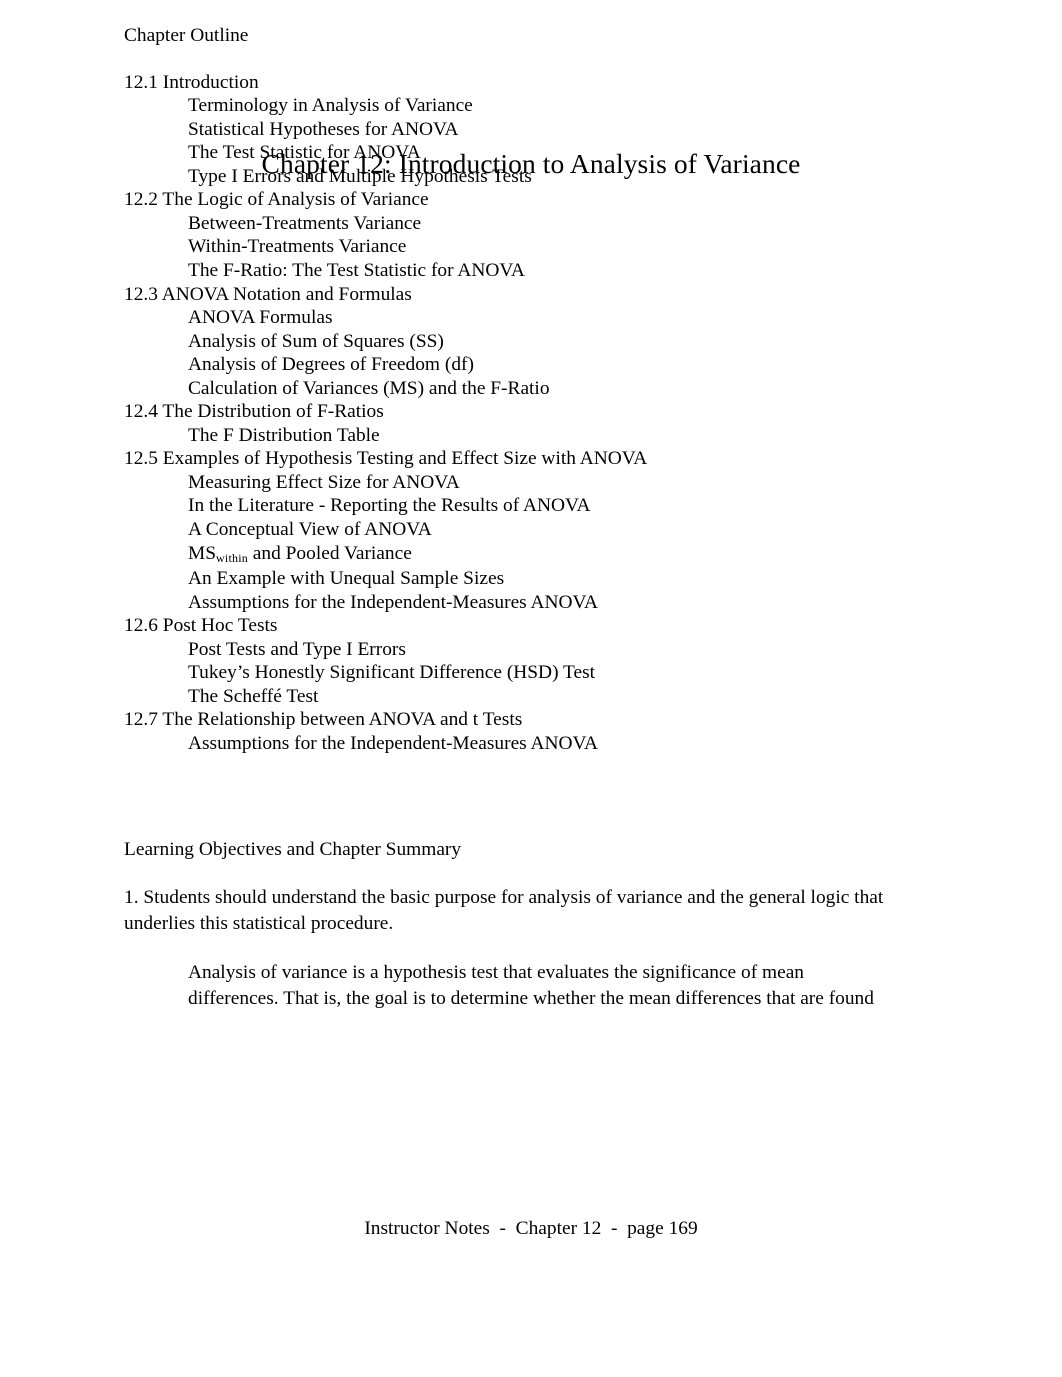 This screenshot has width=1062, height=1377. What do you see at coordinates (346, 579) in the screenshot?
I see `outline-item: An Example with Unequal Sample Sizes` at bounding box center [346, 579].